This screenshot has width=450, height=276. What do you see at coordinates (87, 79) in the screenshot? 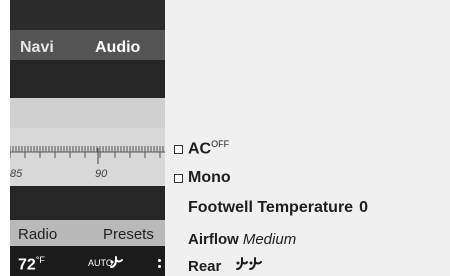
I see `display-band` at bounding box center [87, 79].